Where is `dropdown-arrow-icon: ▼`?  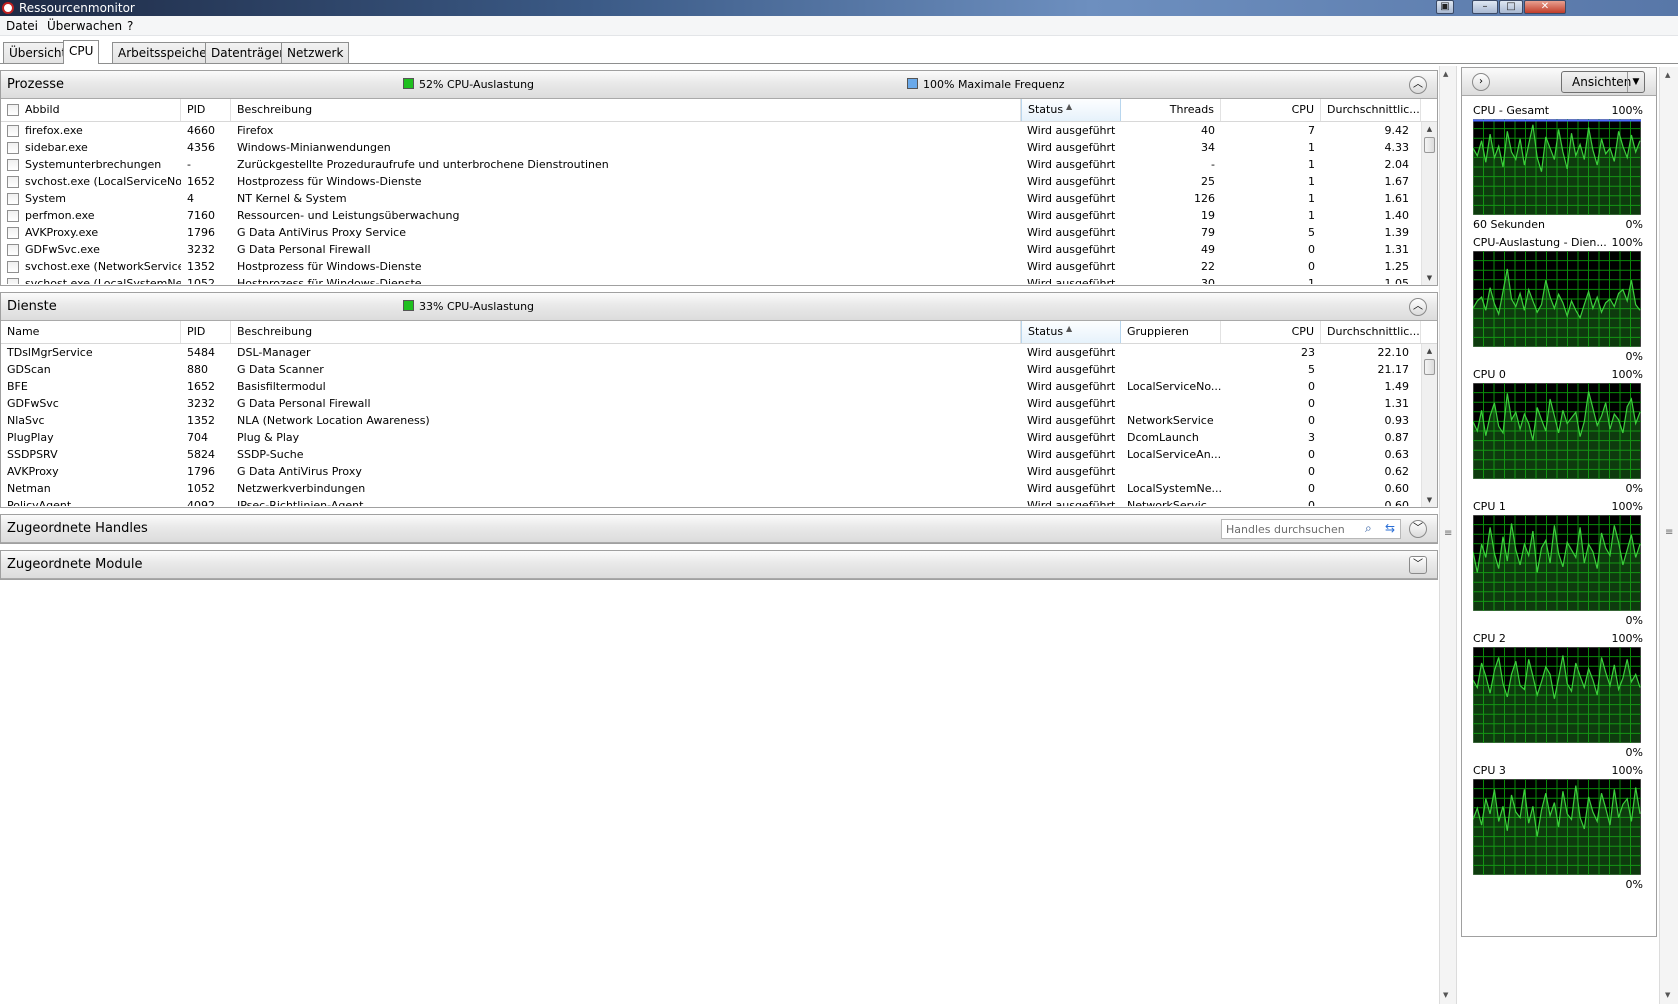
dropdown-arrow-icon: ▼ is located at coordinates (1635, 82).